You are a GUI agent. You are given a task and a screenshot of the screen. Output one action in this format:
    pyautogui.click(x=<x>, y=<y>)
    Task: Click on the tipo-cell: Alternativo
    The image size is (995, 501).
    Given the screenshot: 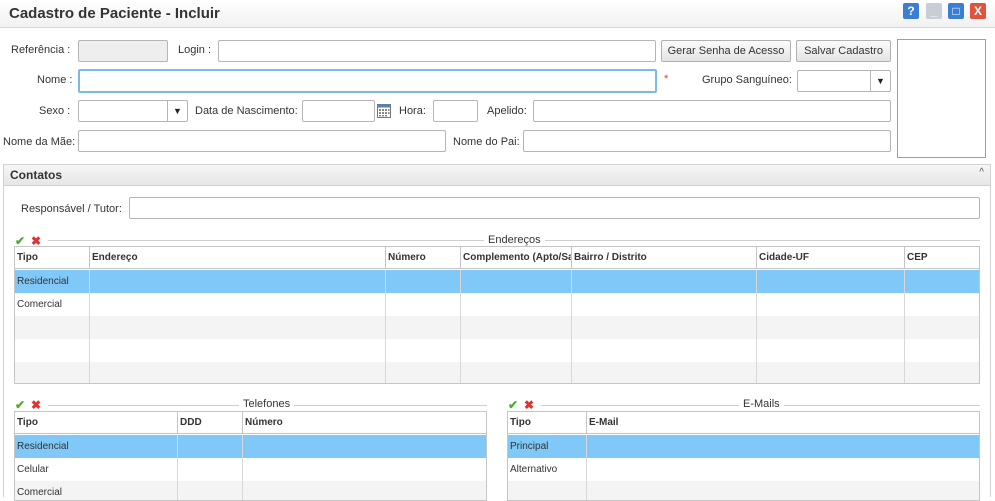 What is the action you would take?
    pyautogui.click(x=547, y=469)
    